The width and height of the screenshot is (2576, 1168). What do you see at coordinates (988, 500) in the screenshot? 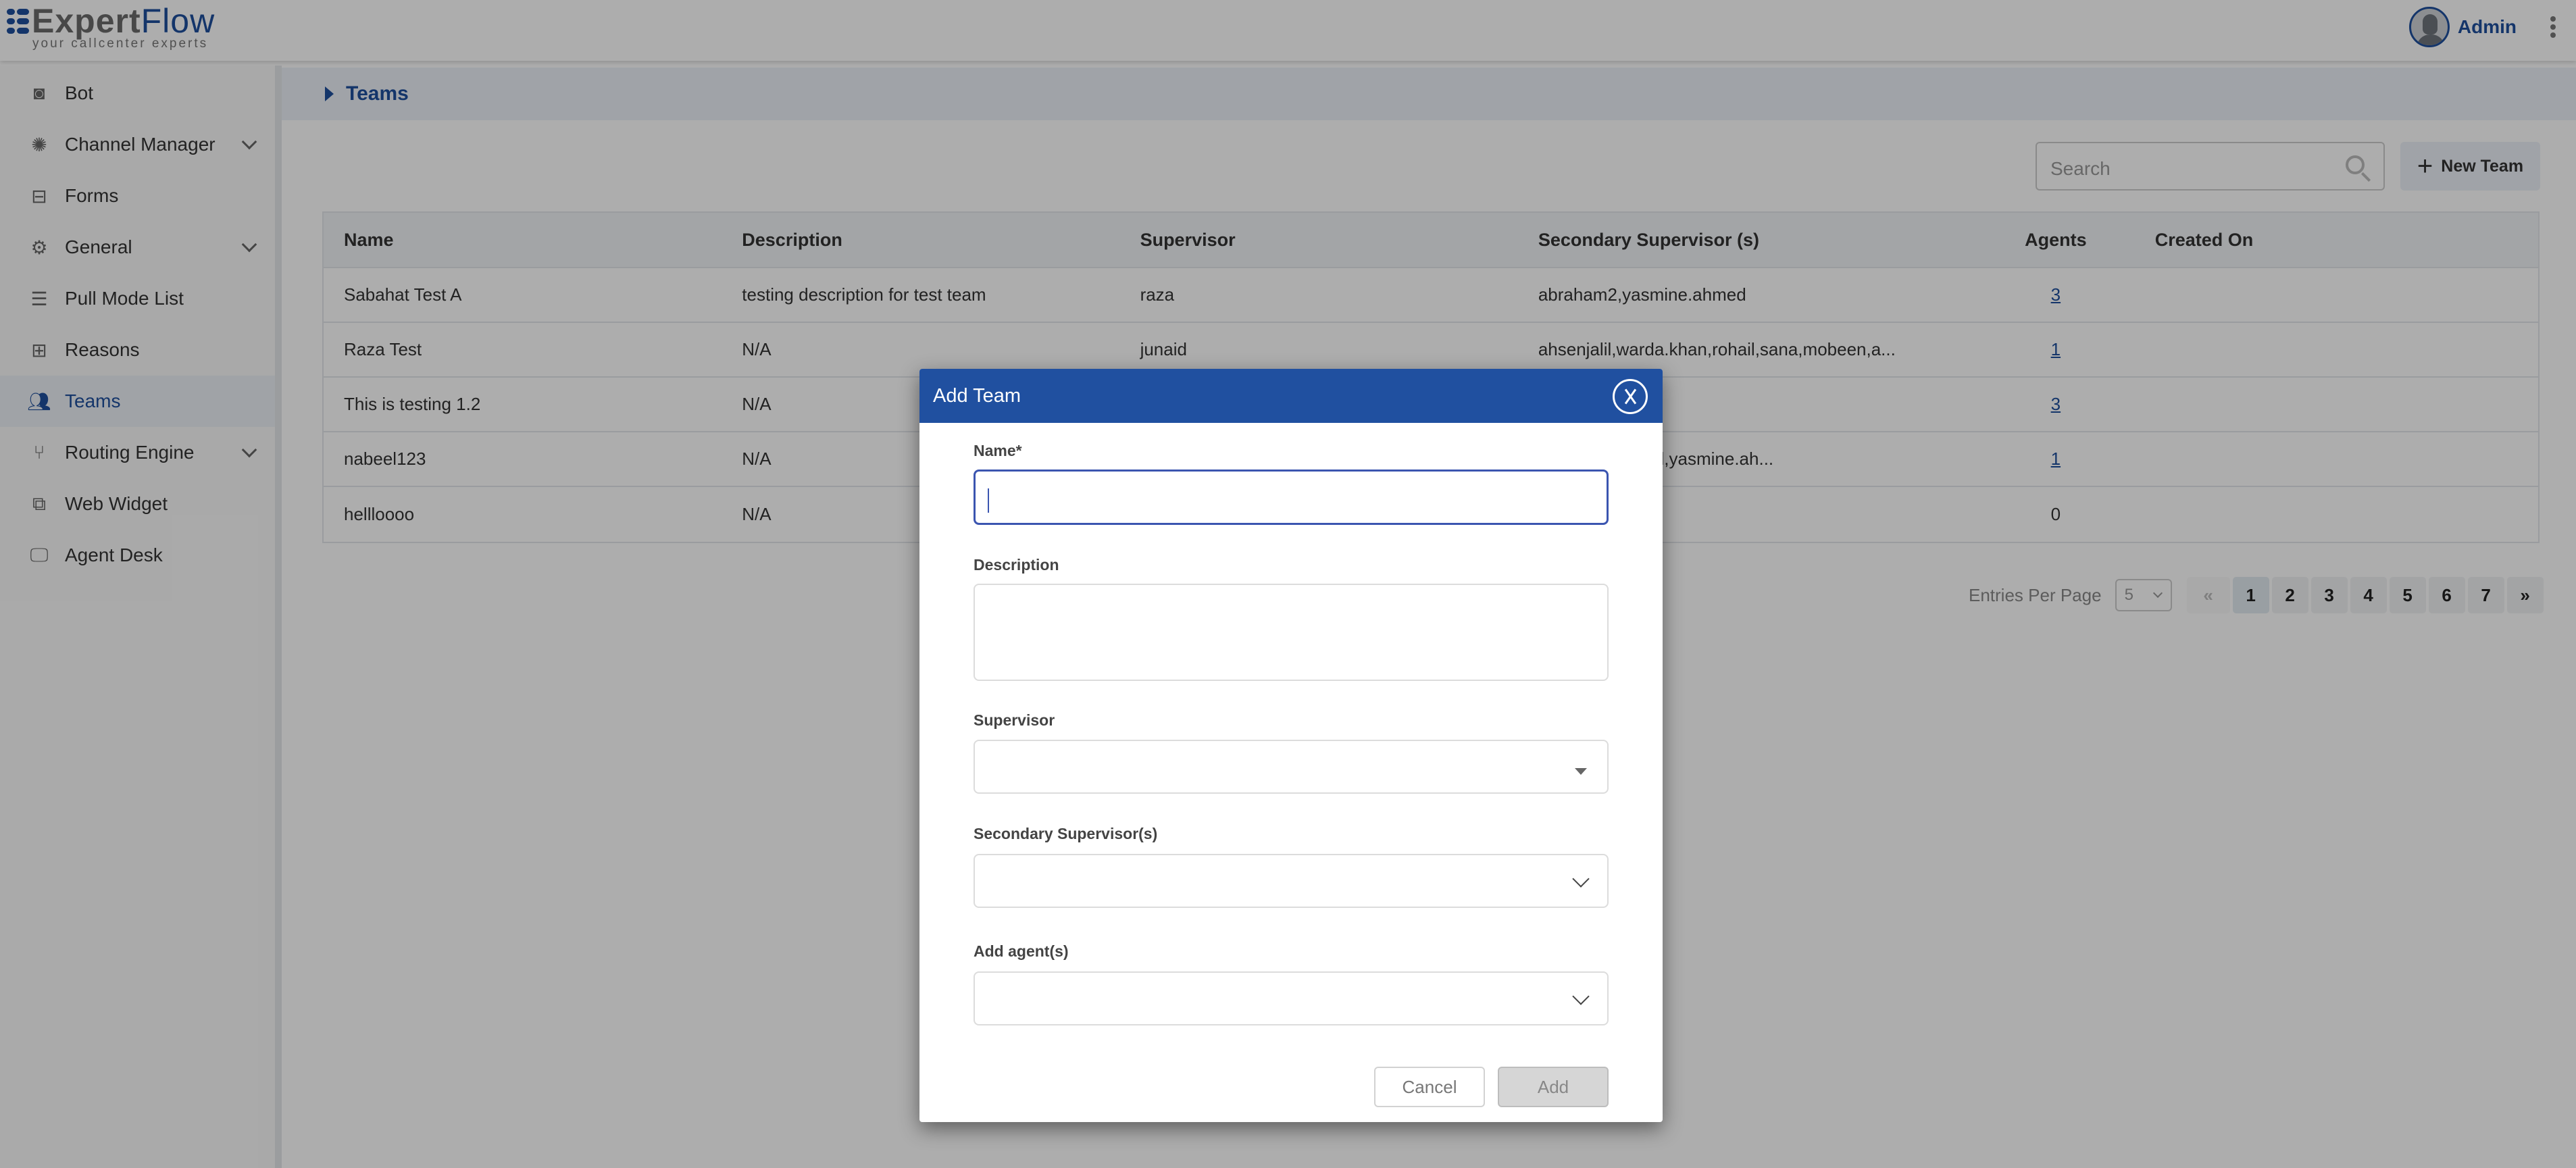
I see `text-cursor` at bounding box center [988, 500].